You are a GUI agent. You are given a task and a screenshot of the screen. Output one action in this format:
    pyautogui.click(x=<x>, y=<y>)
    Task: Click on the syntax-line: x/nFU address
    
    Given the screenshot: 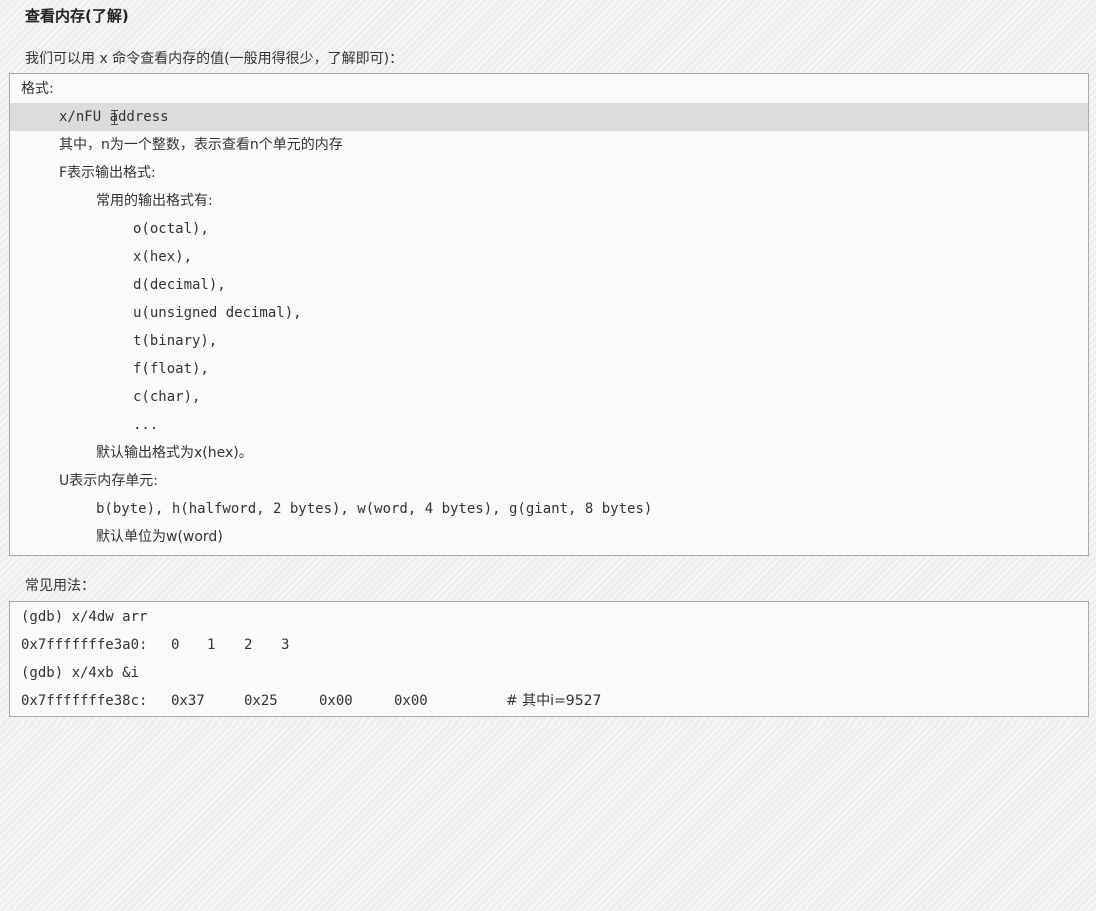 What is the action you would take?
    pyautogui.click(x=549, y=117)
    